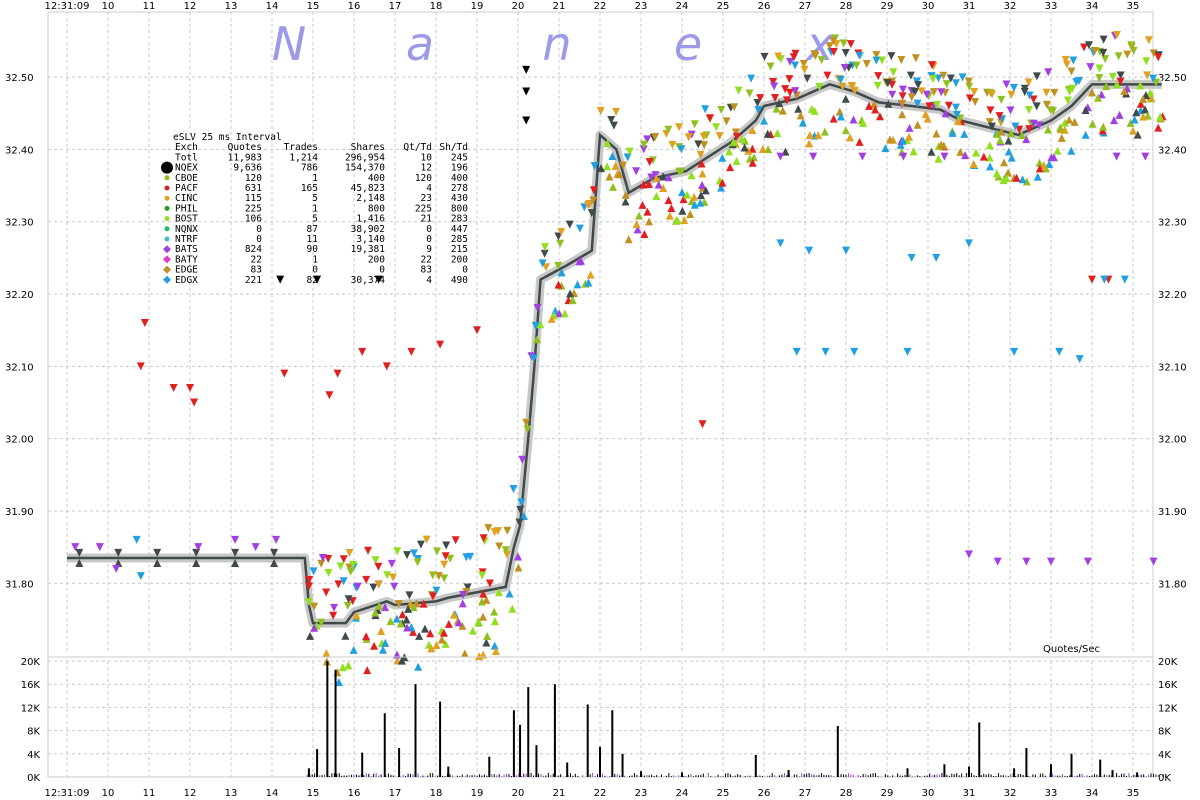 The image size is (1200, 800). What do you see at coordinates (31, 708) in the screenshot?
I see `volume-tick-label-left: 12K` at bounding box center [31, 708].